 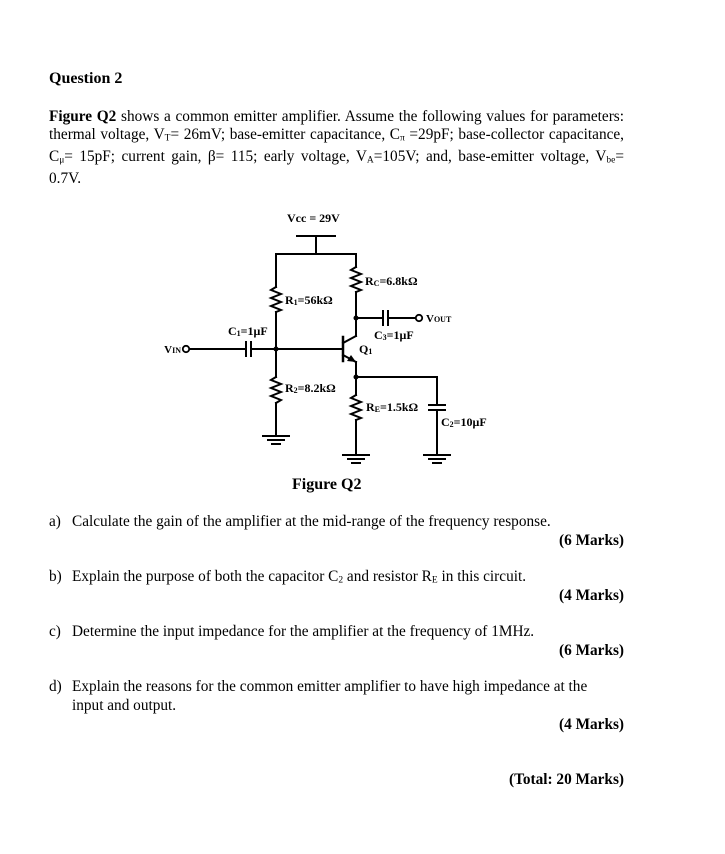 What do you see at coordinates (365, 349) in the screenshot?
I see `q1-label: Q1` at bounding box center [365, 349].